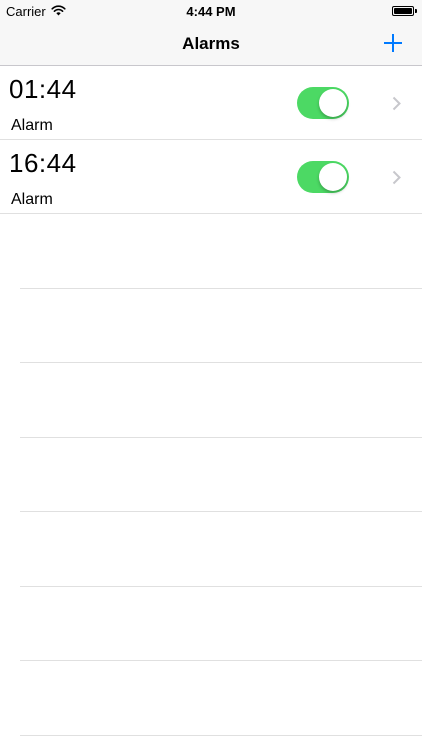 The image size is (422, 750). I want to click on battery-icon, so click(403, 11).